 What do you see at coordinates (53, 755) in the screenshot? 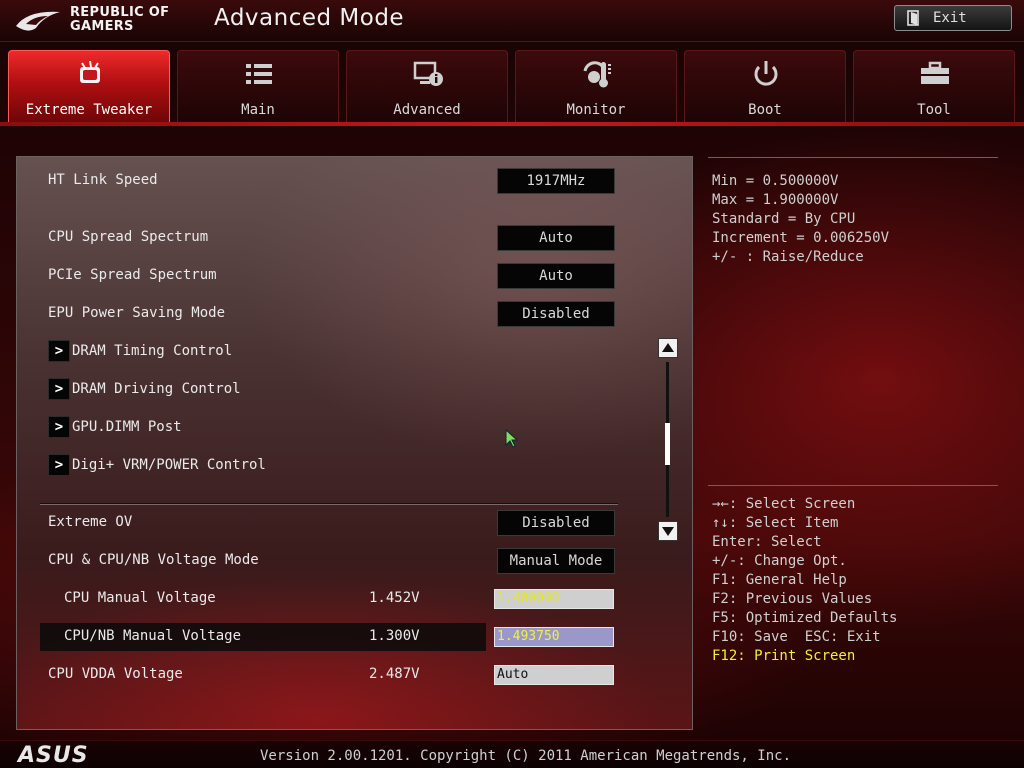
I see `asus-logo: ASUS` at bounding box center [53, 755].